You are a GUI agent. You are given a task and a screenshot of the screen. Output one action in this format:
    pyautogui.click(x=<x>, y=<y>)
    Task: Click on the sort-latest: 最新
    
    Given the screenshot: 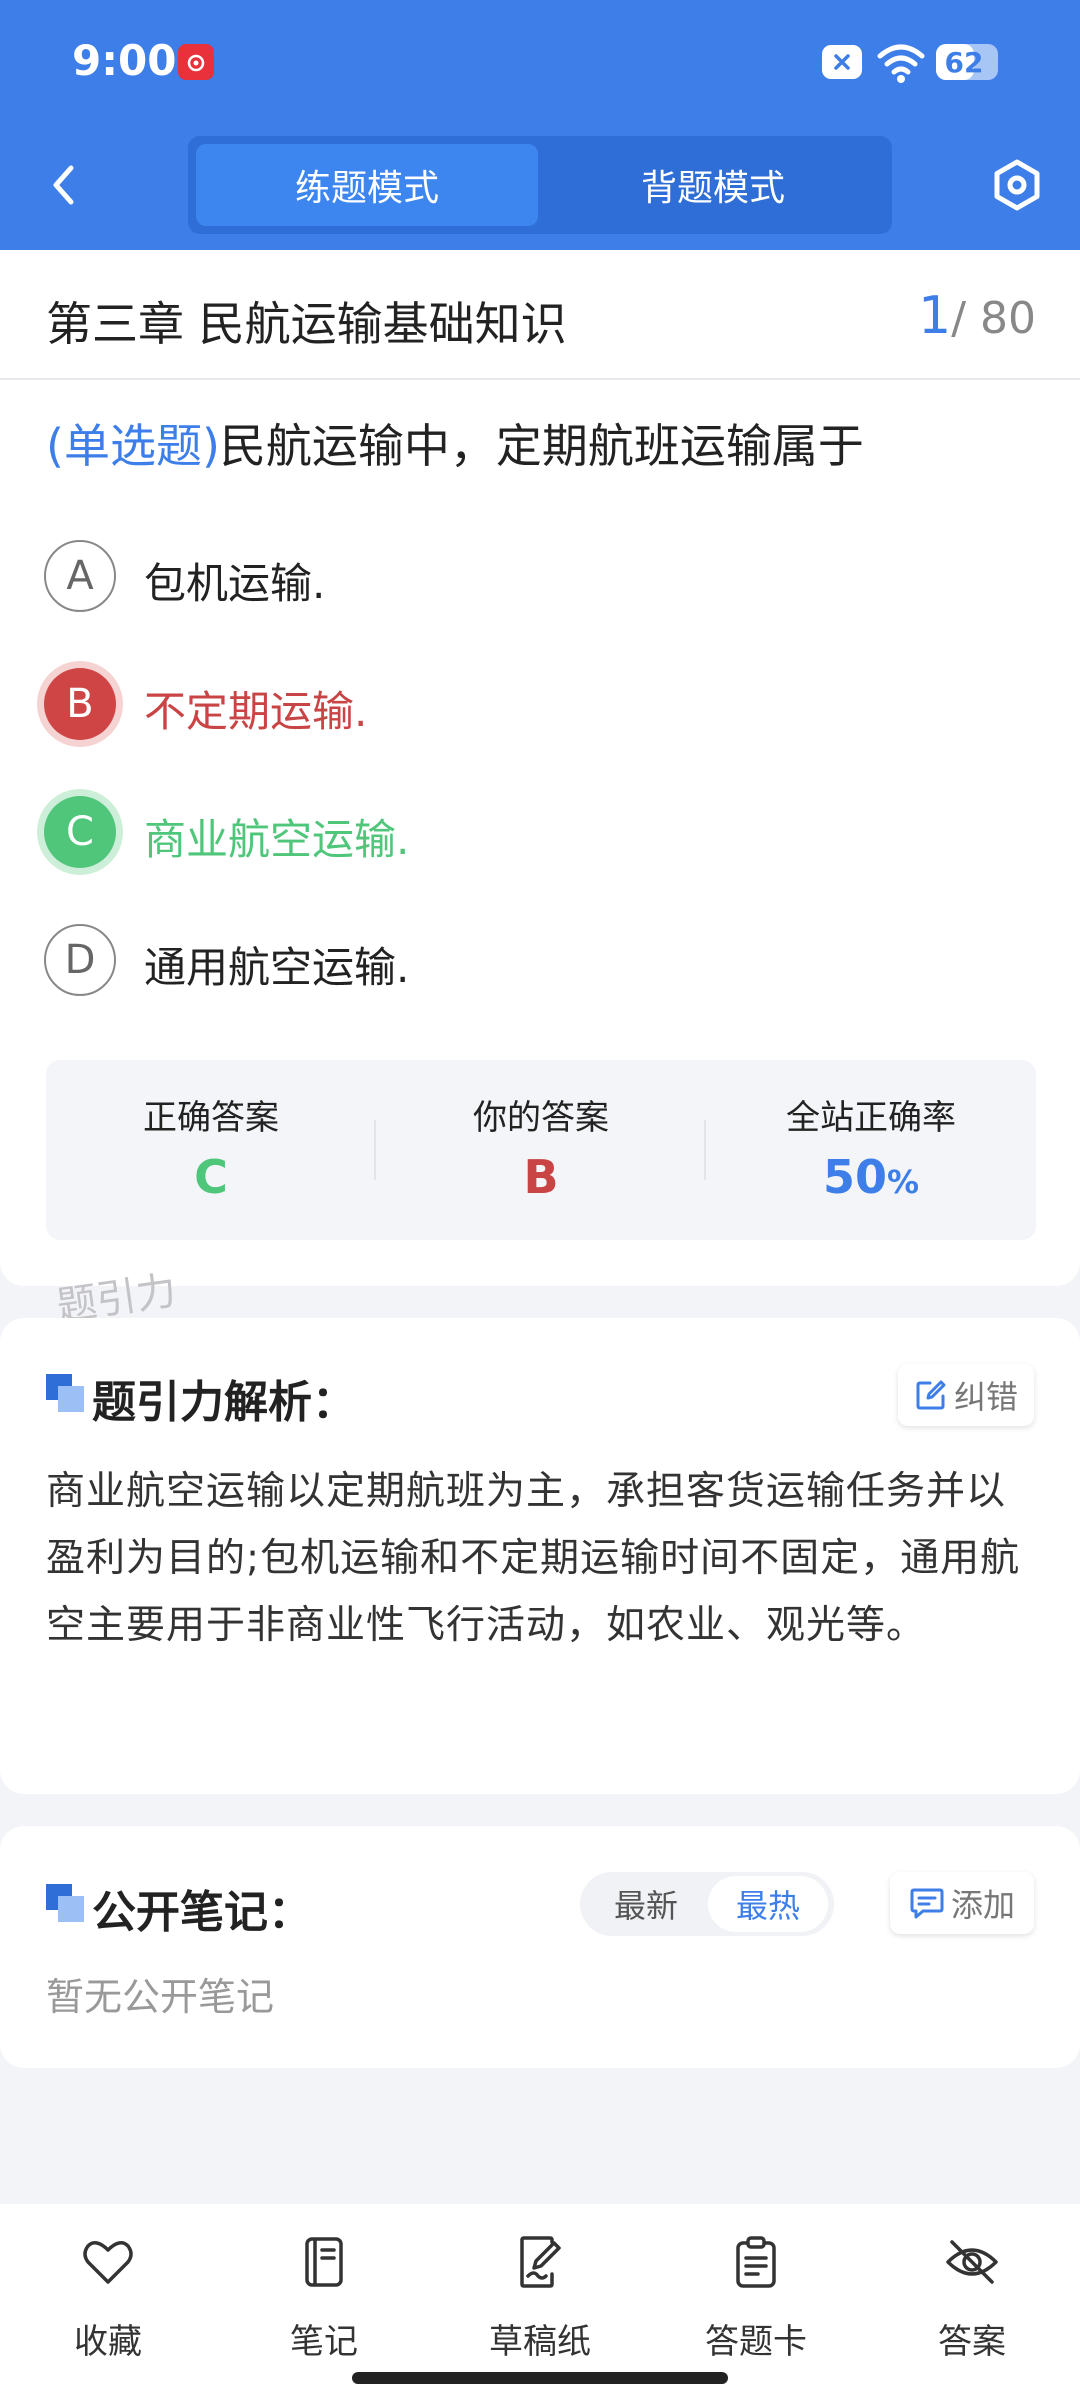 What is the action you would take?
    pyautogui.click(x=646, y=1904)
    